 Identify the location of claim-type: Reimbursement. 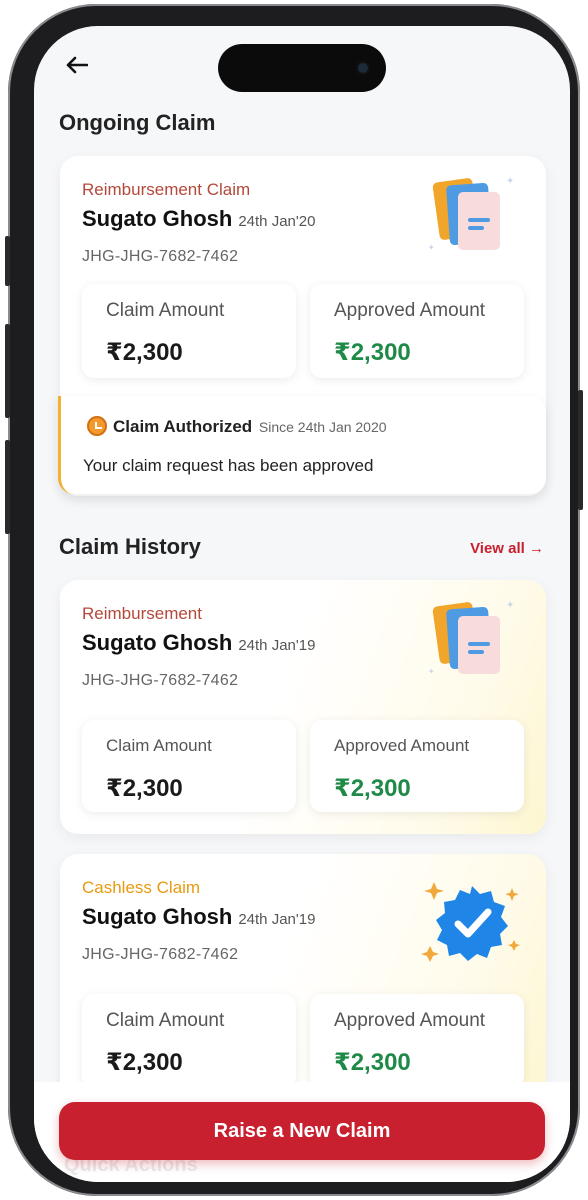
(142, 613).